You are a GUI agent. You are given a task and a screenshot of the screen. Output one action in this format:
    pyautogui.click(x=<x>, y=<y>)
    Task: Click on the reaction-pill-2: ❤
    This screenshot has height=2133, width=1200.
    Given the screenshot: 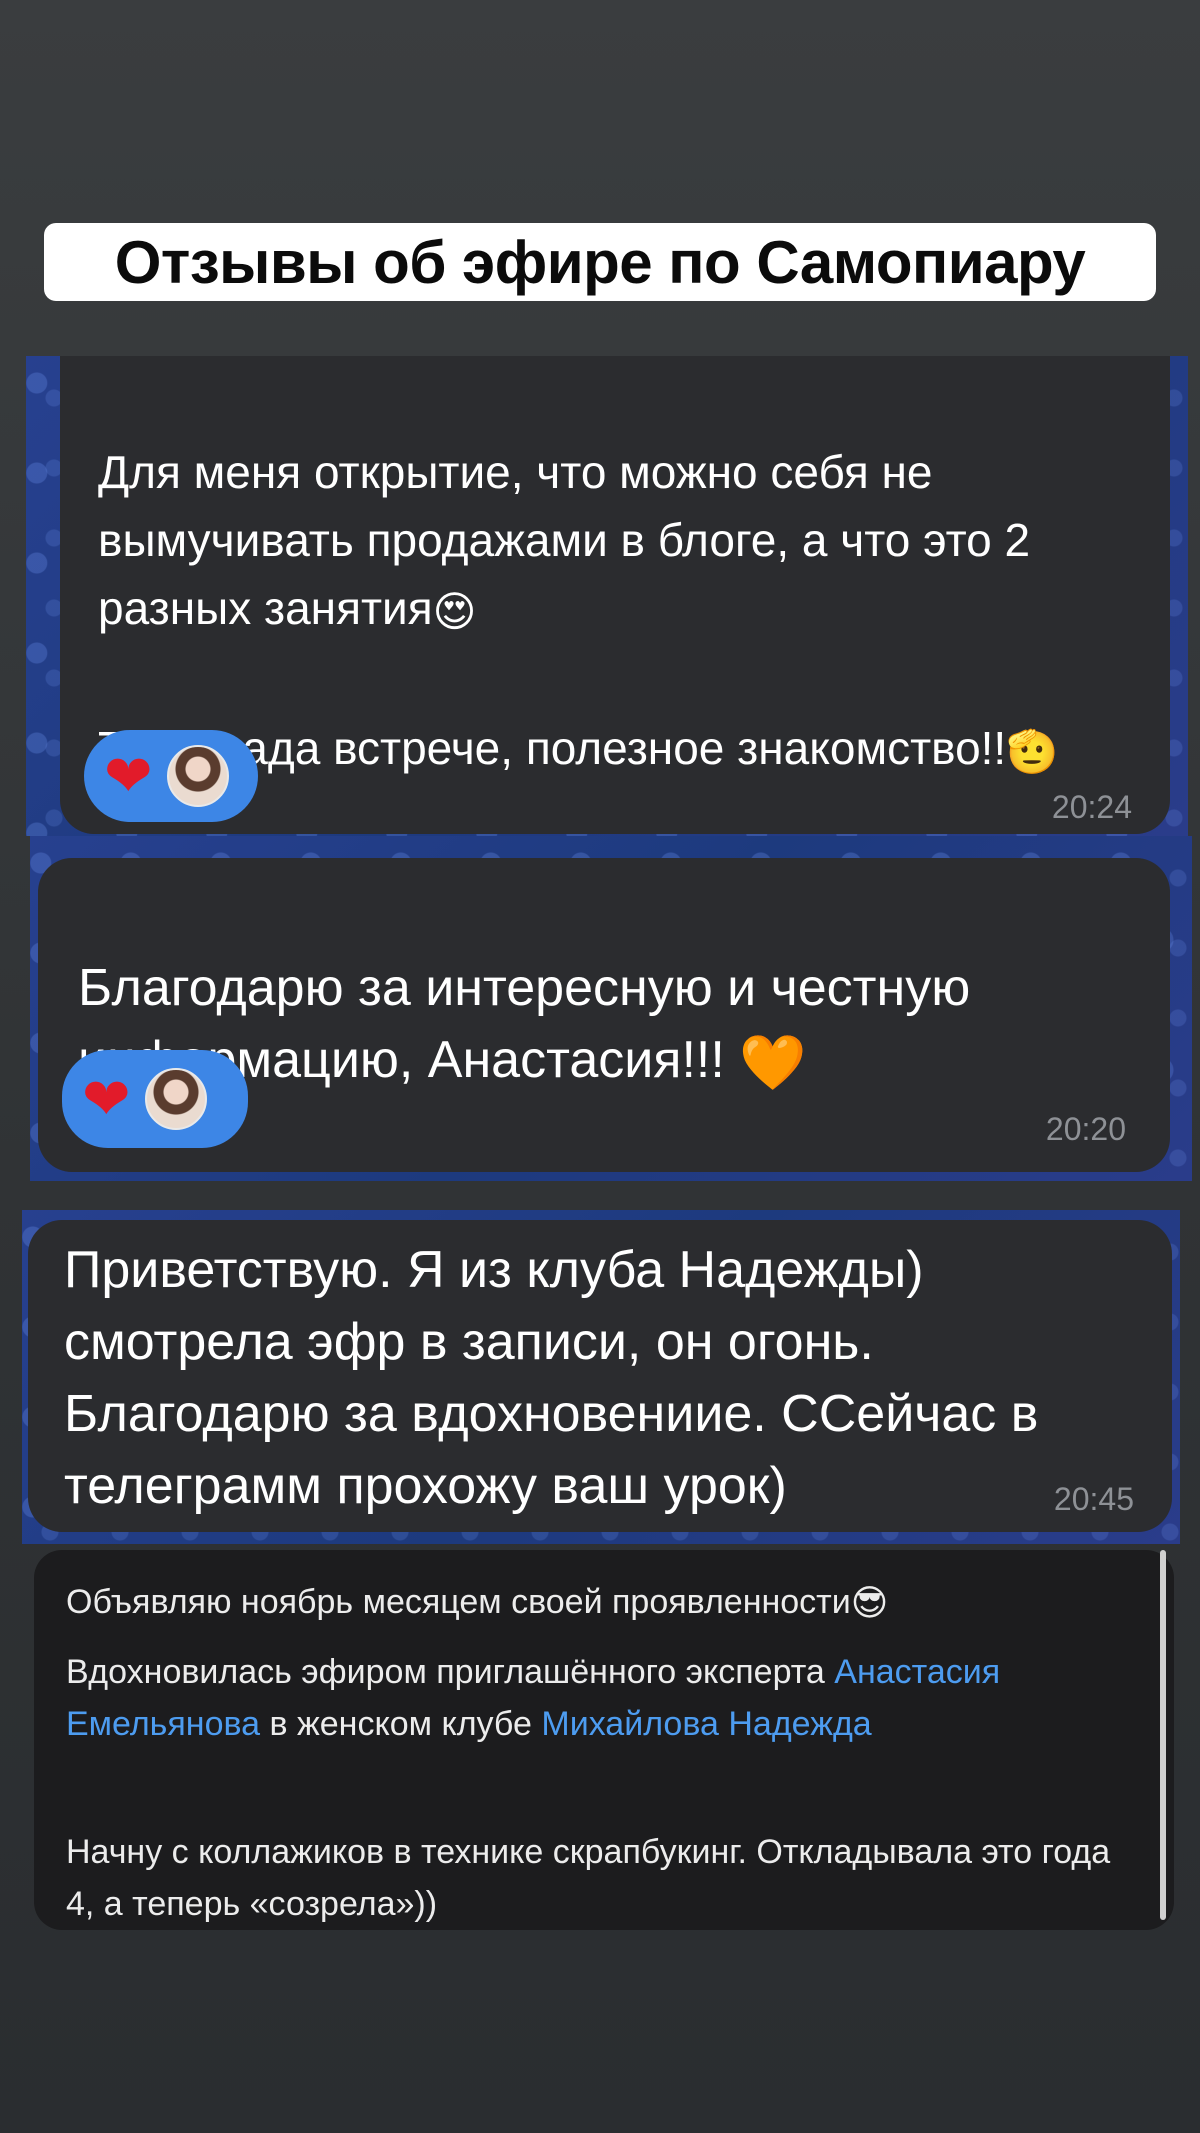 What is the action you would take?
    pyautogui.click(x=155, y=1099)
    